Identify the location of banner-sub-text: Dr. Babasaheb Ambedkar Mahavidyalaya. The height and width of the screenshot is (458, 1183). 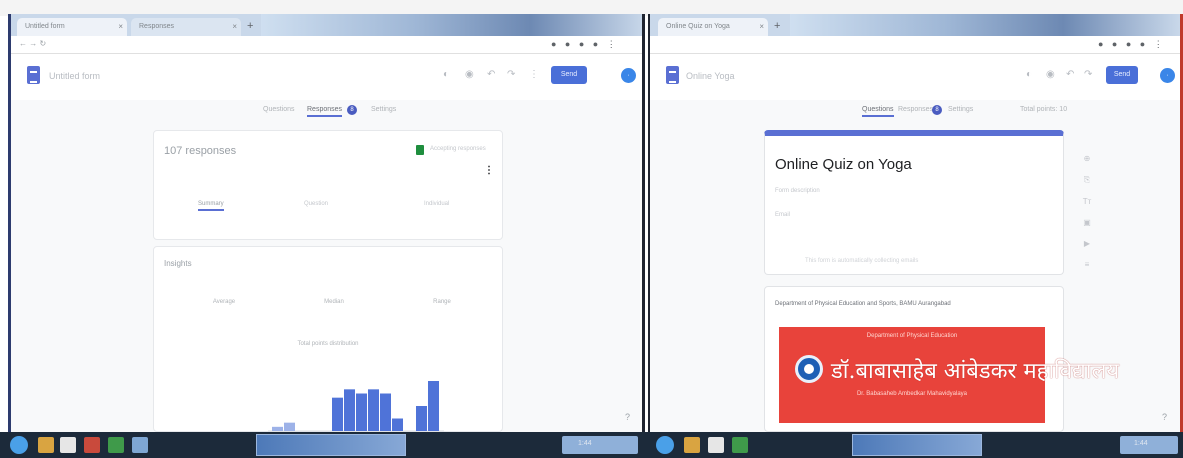
(912, 394).